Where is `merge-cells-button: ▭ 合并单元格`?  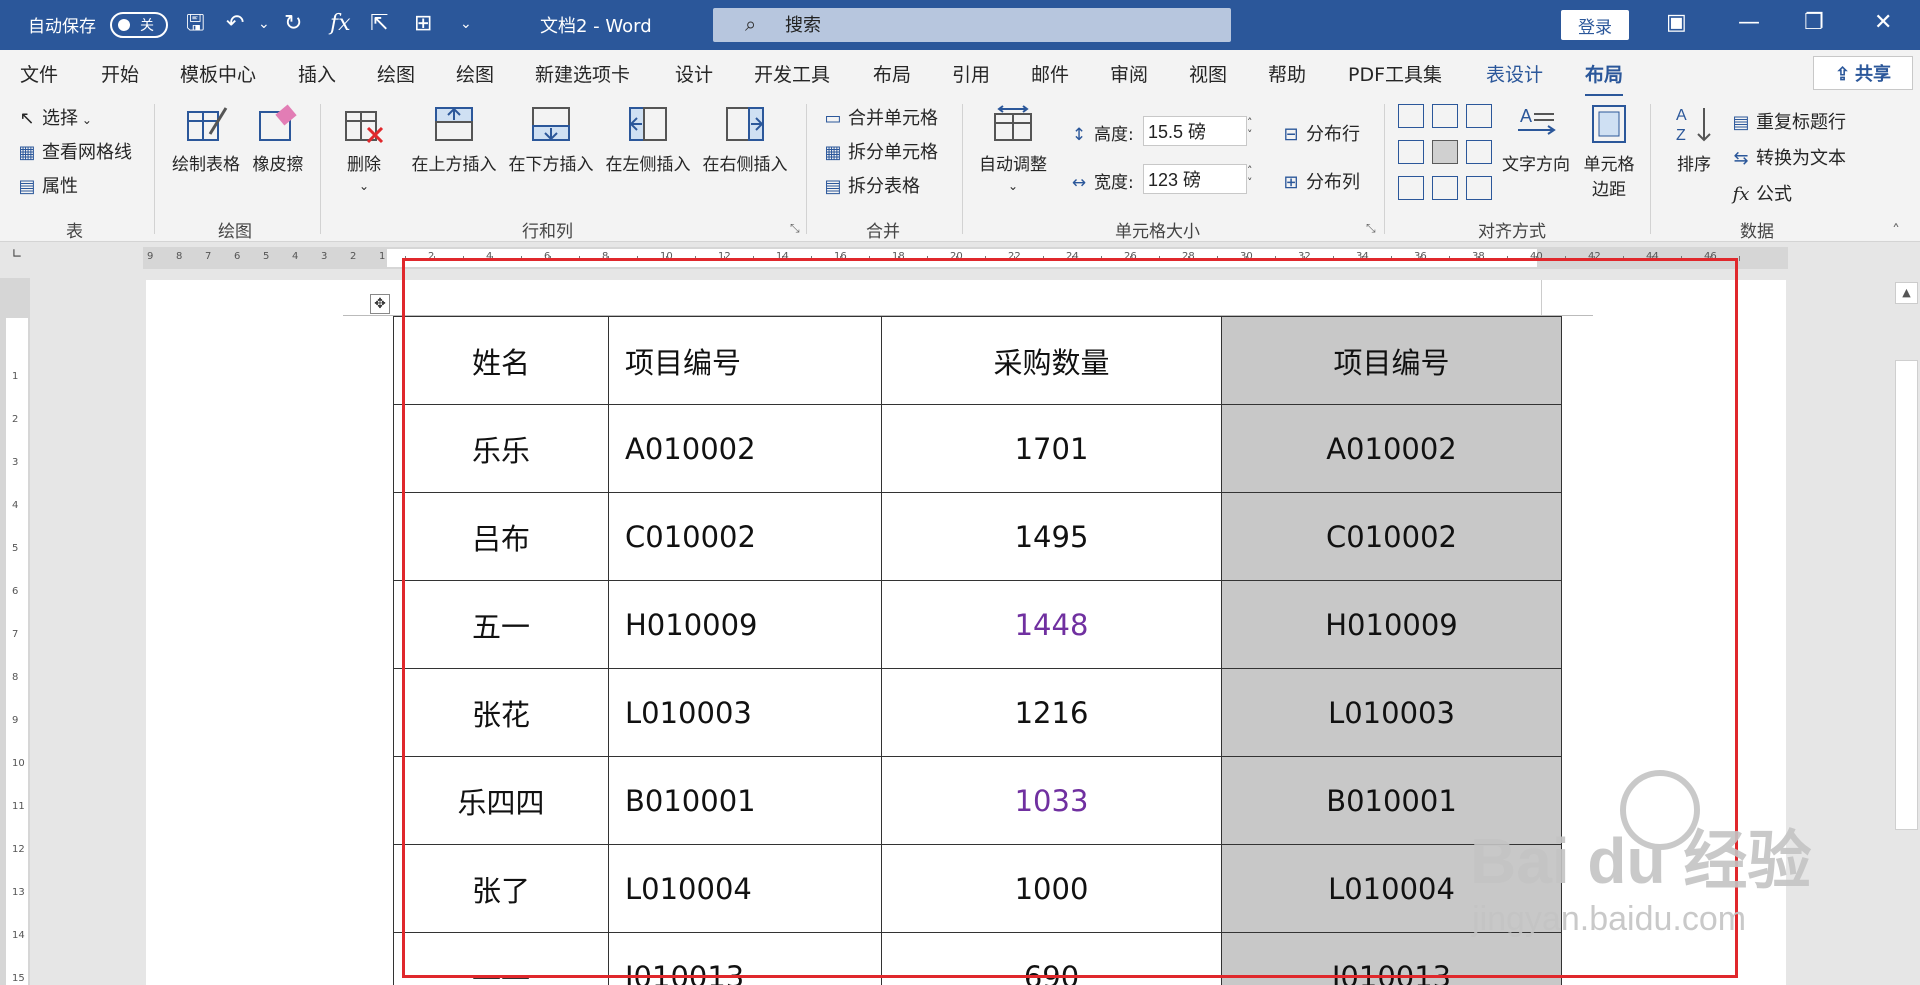
merge-cells-button: ▭ 合并单元格 is located at coordinates (880, 117).